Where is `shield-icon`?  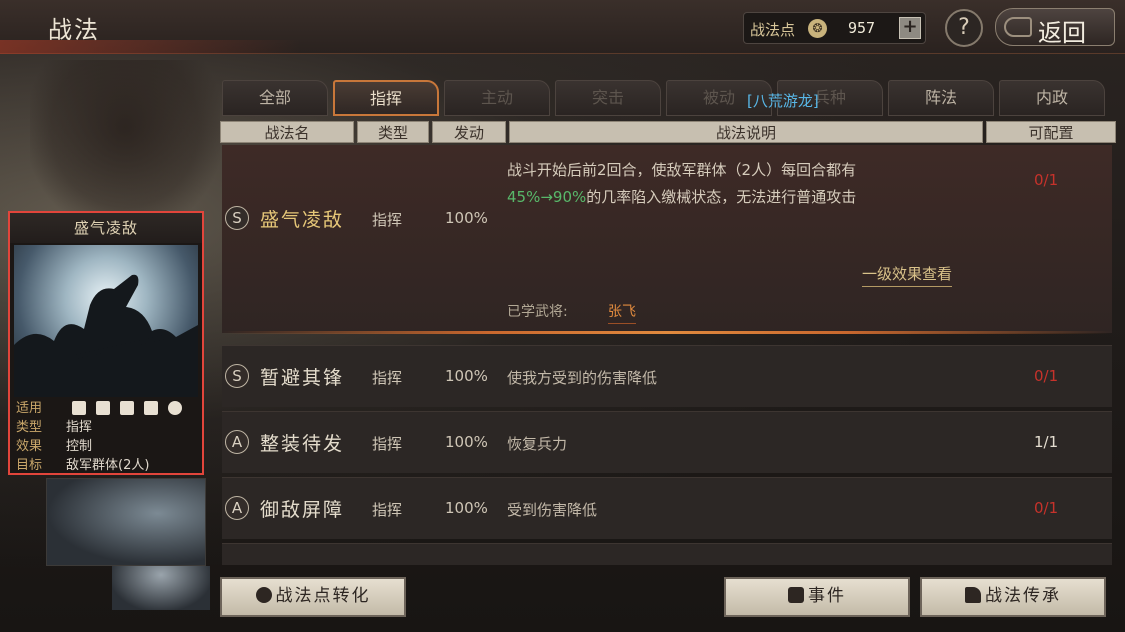
shield-icon is located at coordinates (103, 408).